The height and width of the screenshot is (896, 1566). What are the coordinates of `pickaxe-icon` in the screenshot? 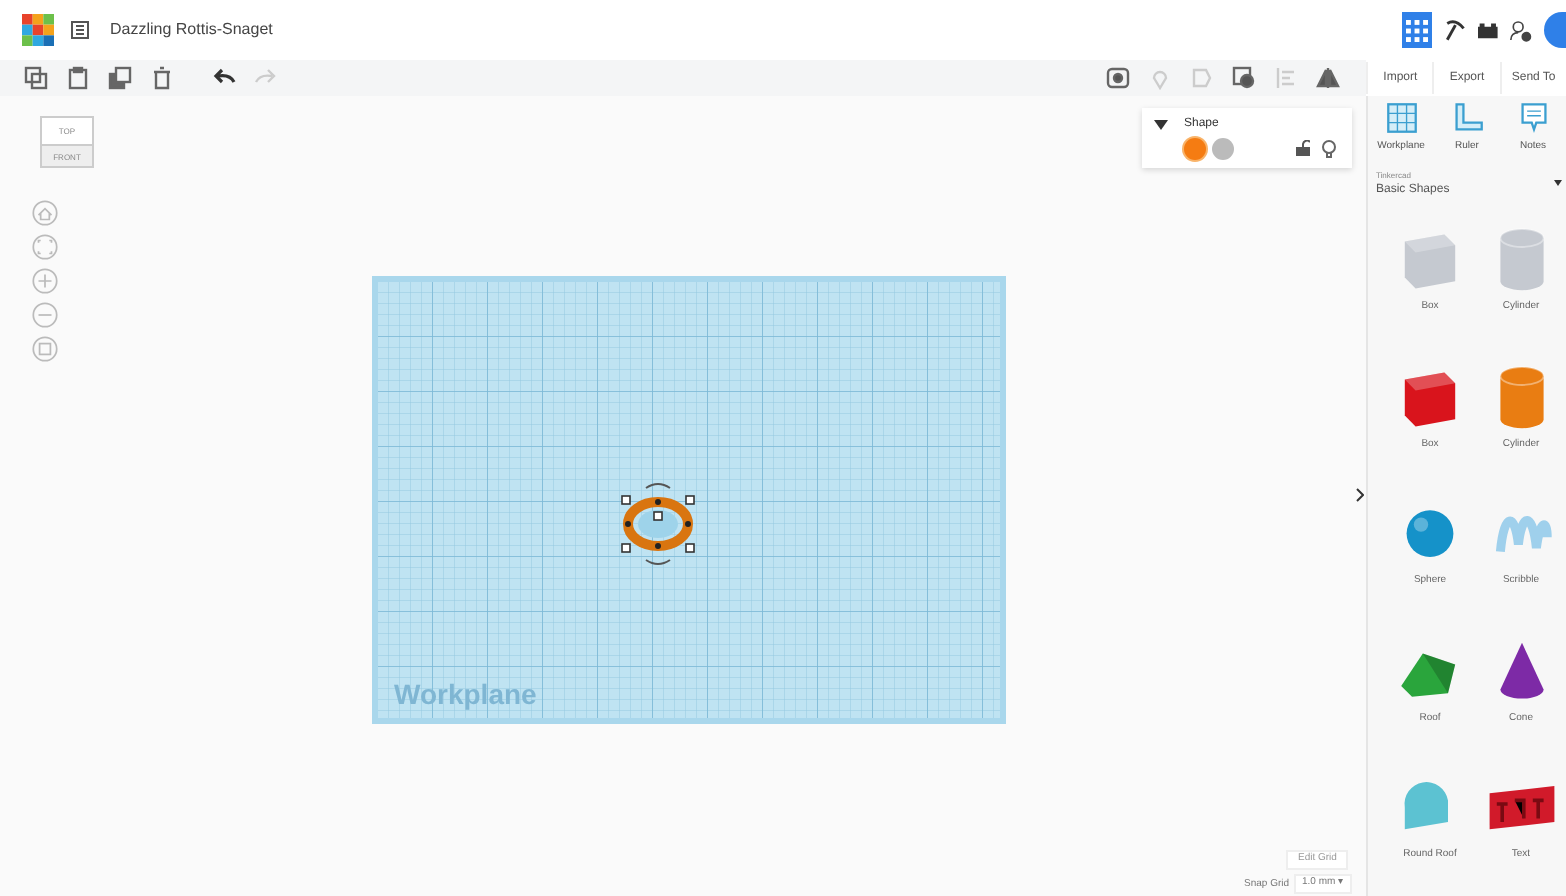 It's located at (1455, 30).